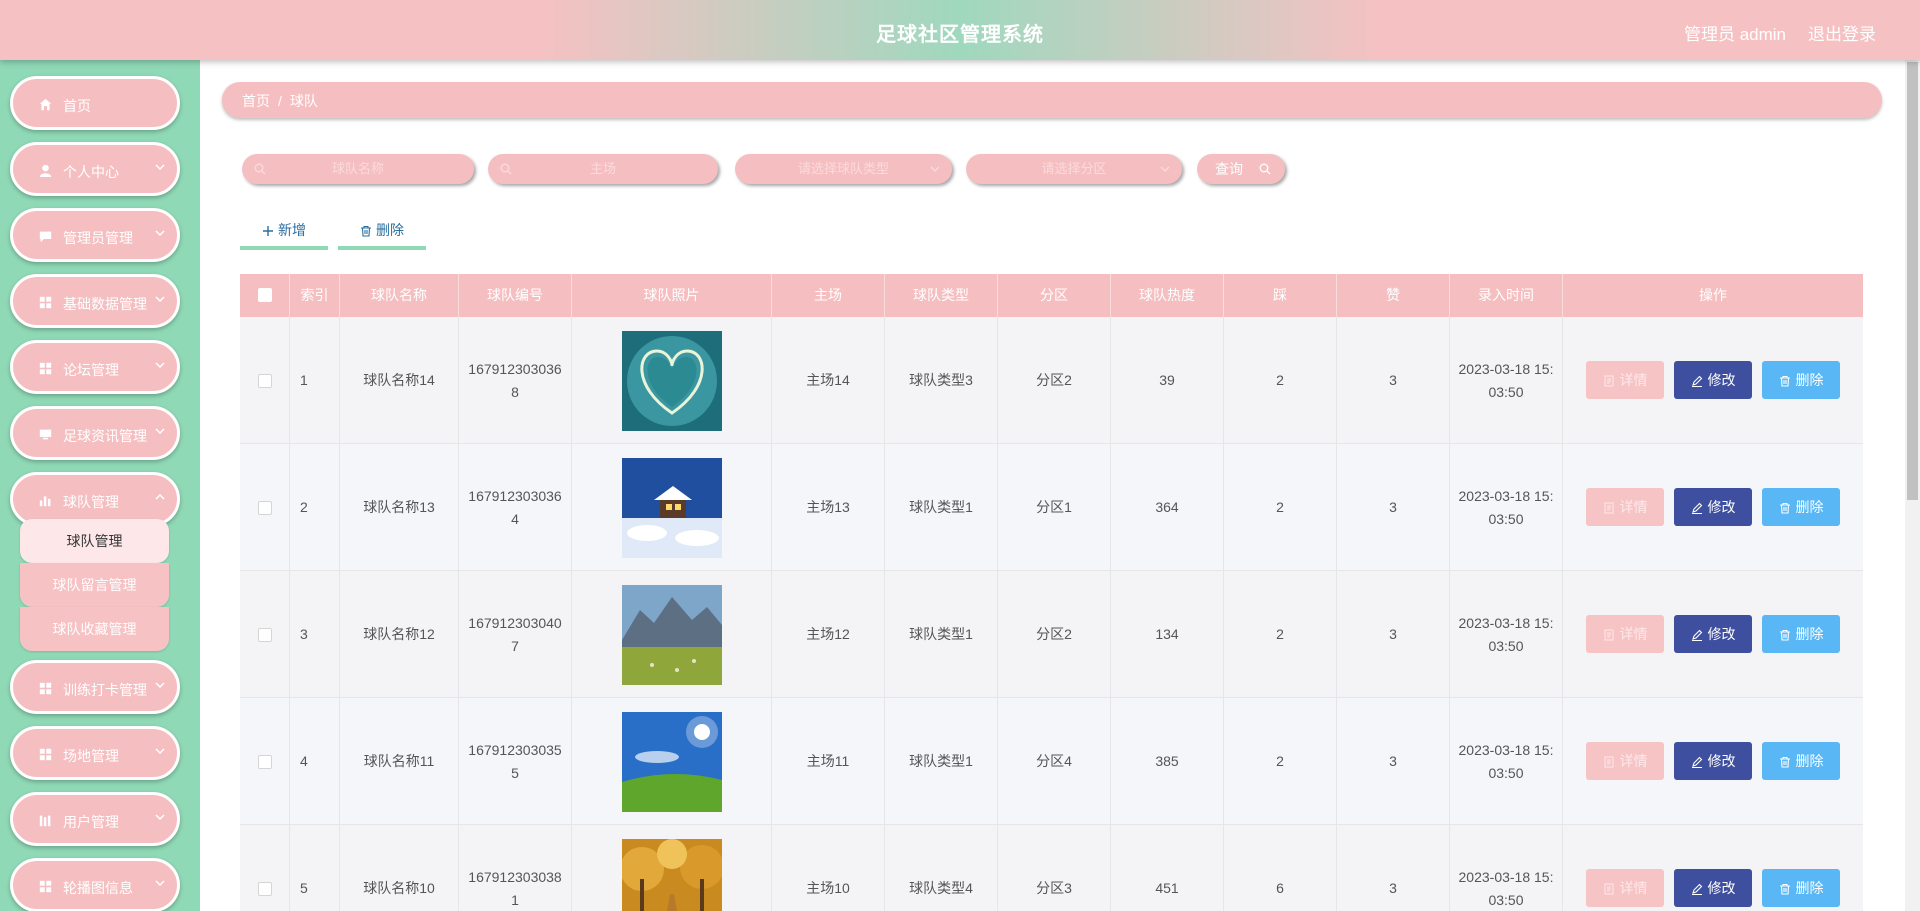 The width and height of the screenshot is (1920, 911). What do you see at coordinates (284, 233) in the screenshot?
I see `add-button: 新增` at bounding box center [284, 233].